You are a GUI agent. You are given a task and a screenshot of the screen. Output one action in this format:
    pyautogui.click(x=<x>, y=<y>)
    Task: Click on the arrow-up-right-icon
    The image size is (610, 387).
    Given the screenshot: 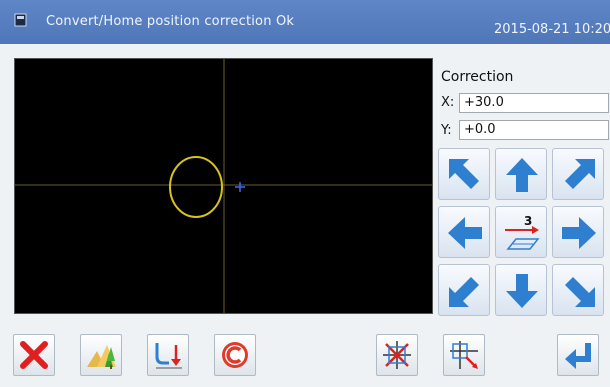 What is the action you would take?
    pyautogui.click(x=580, y=174)
    